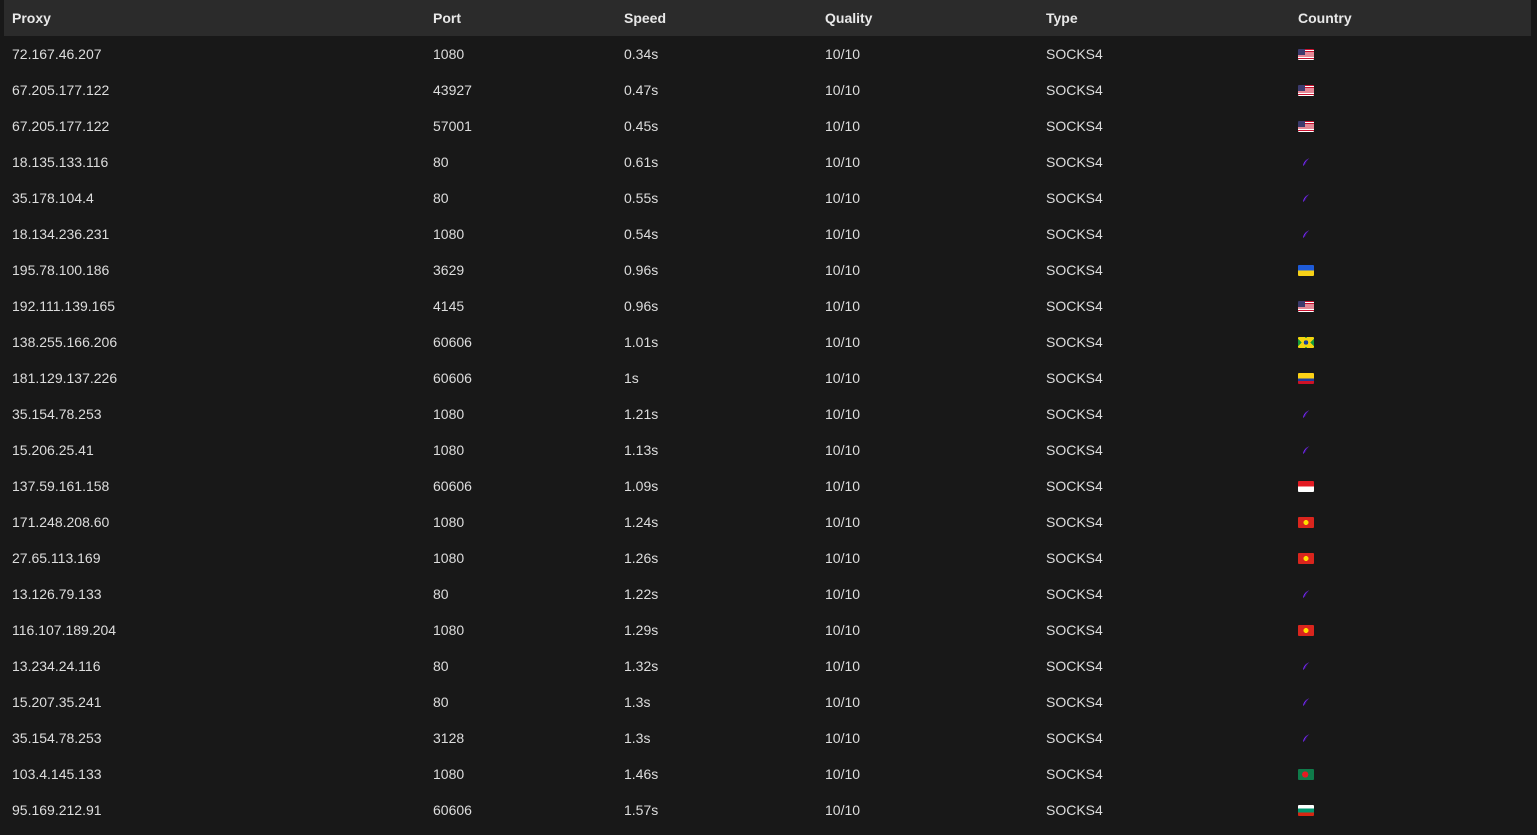  Describe the element at coordinates (767, 270) in the screenshot. I see `table-row: 195.78.100.186 3629 0.96s 10/10 SOCKS4` at that location.